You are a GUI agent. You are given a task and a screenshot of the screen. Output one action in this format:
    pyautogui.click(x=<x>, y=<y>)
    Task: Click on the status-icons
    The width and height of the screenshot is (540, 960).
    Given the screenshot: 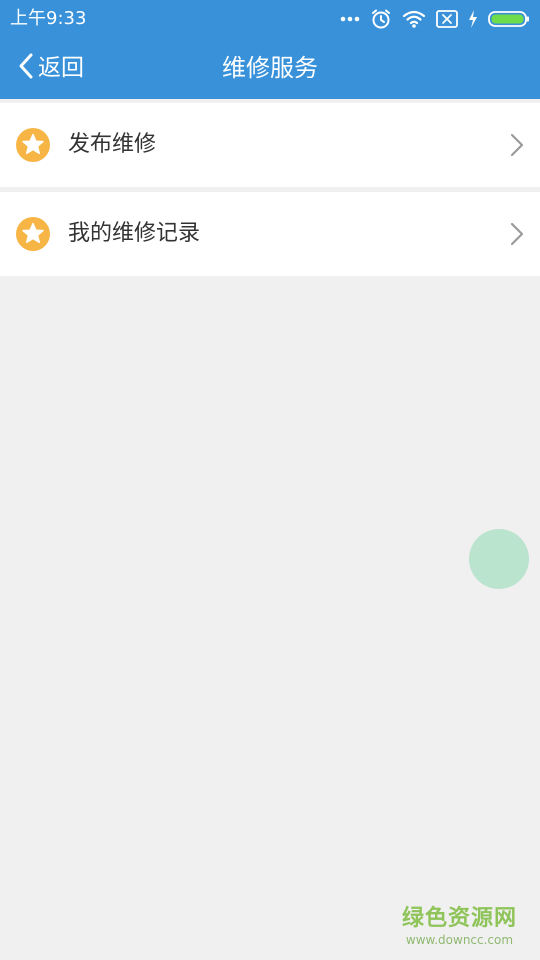 What is the action you would take?
    pyautogui.click(x=435, y=19)
    